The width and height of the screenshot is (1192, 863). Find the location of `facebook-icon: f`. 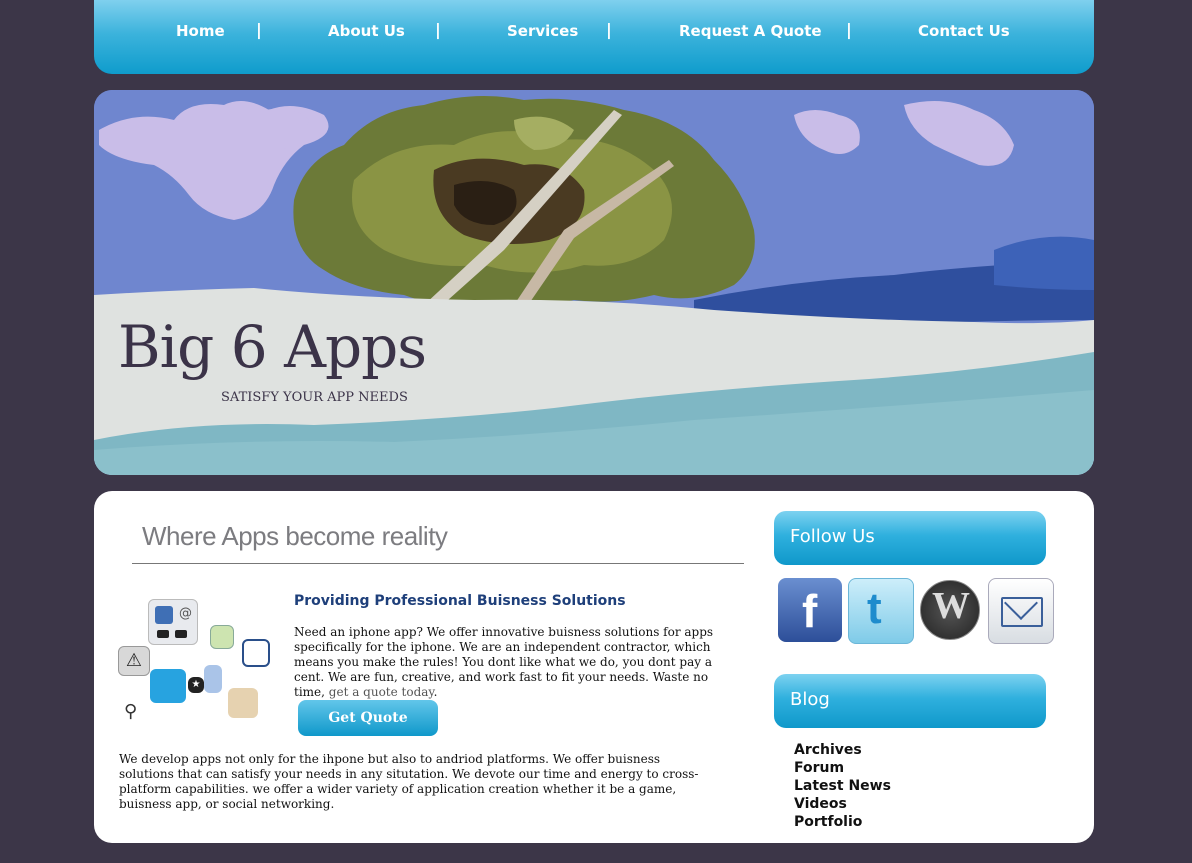

facebook-icon: f is located at coordinates (810, 610).